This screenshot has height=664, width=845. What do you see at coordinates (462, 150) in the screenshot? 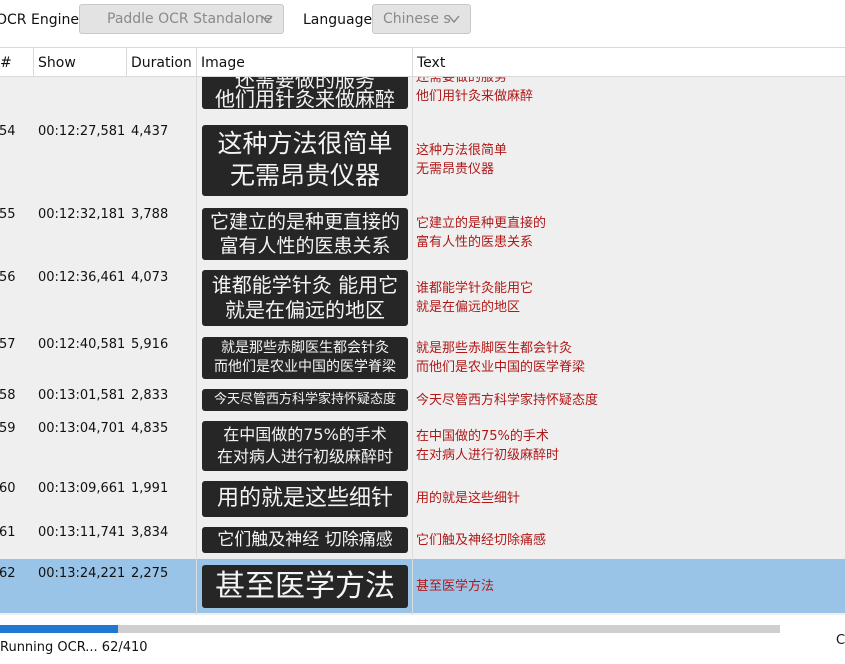
I see `ocr-text-line: 这种方法很简单` at bounding box center [462, 150].